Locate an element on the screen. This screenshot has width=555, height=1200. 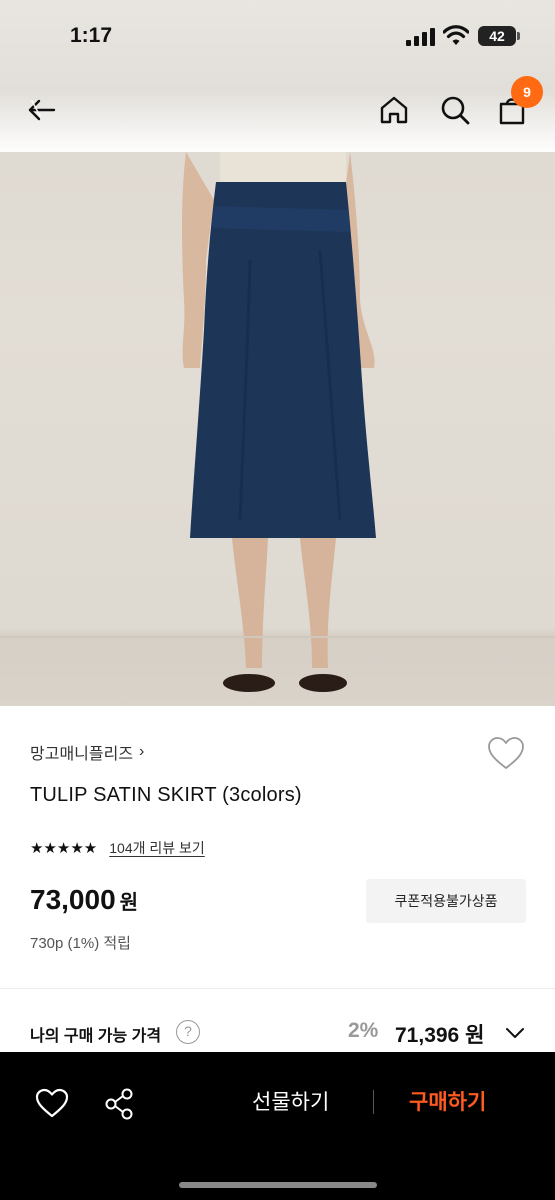
floor-line is located at coordinates (277, 637).